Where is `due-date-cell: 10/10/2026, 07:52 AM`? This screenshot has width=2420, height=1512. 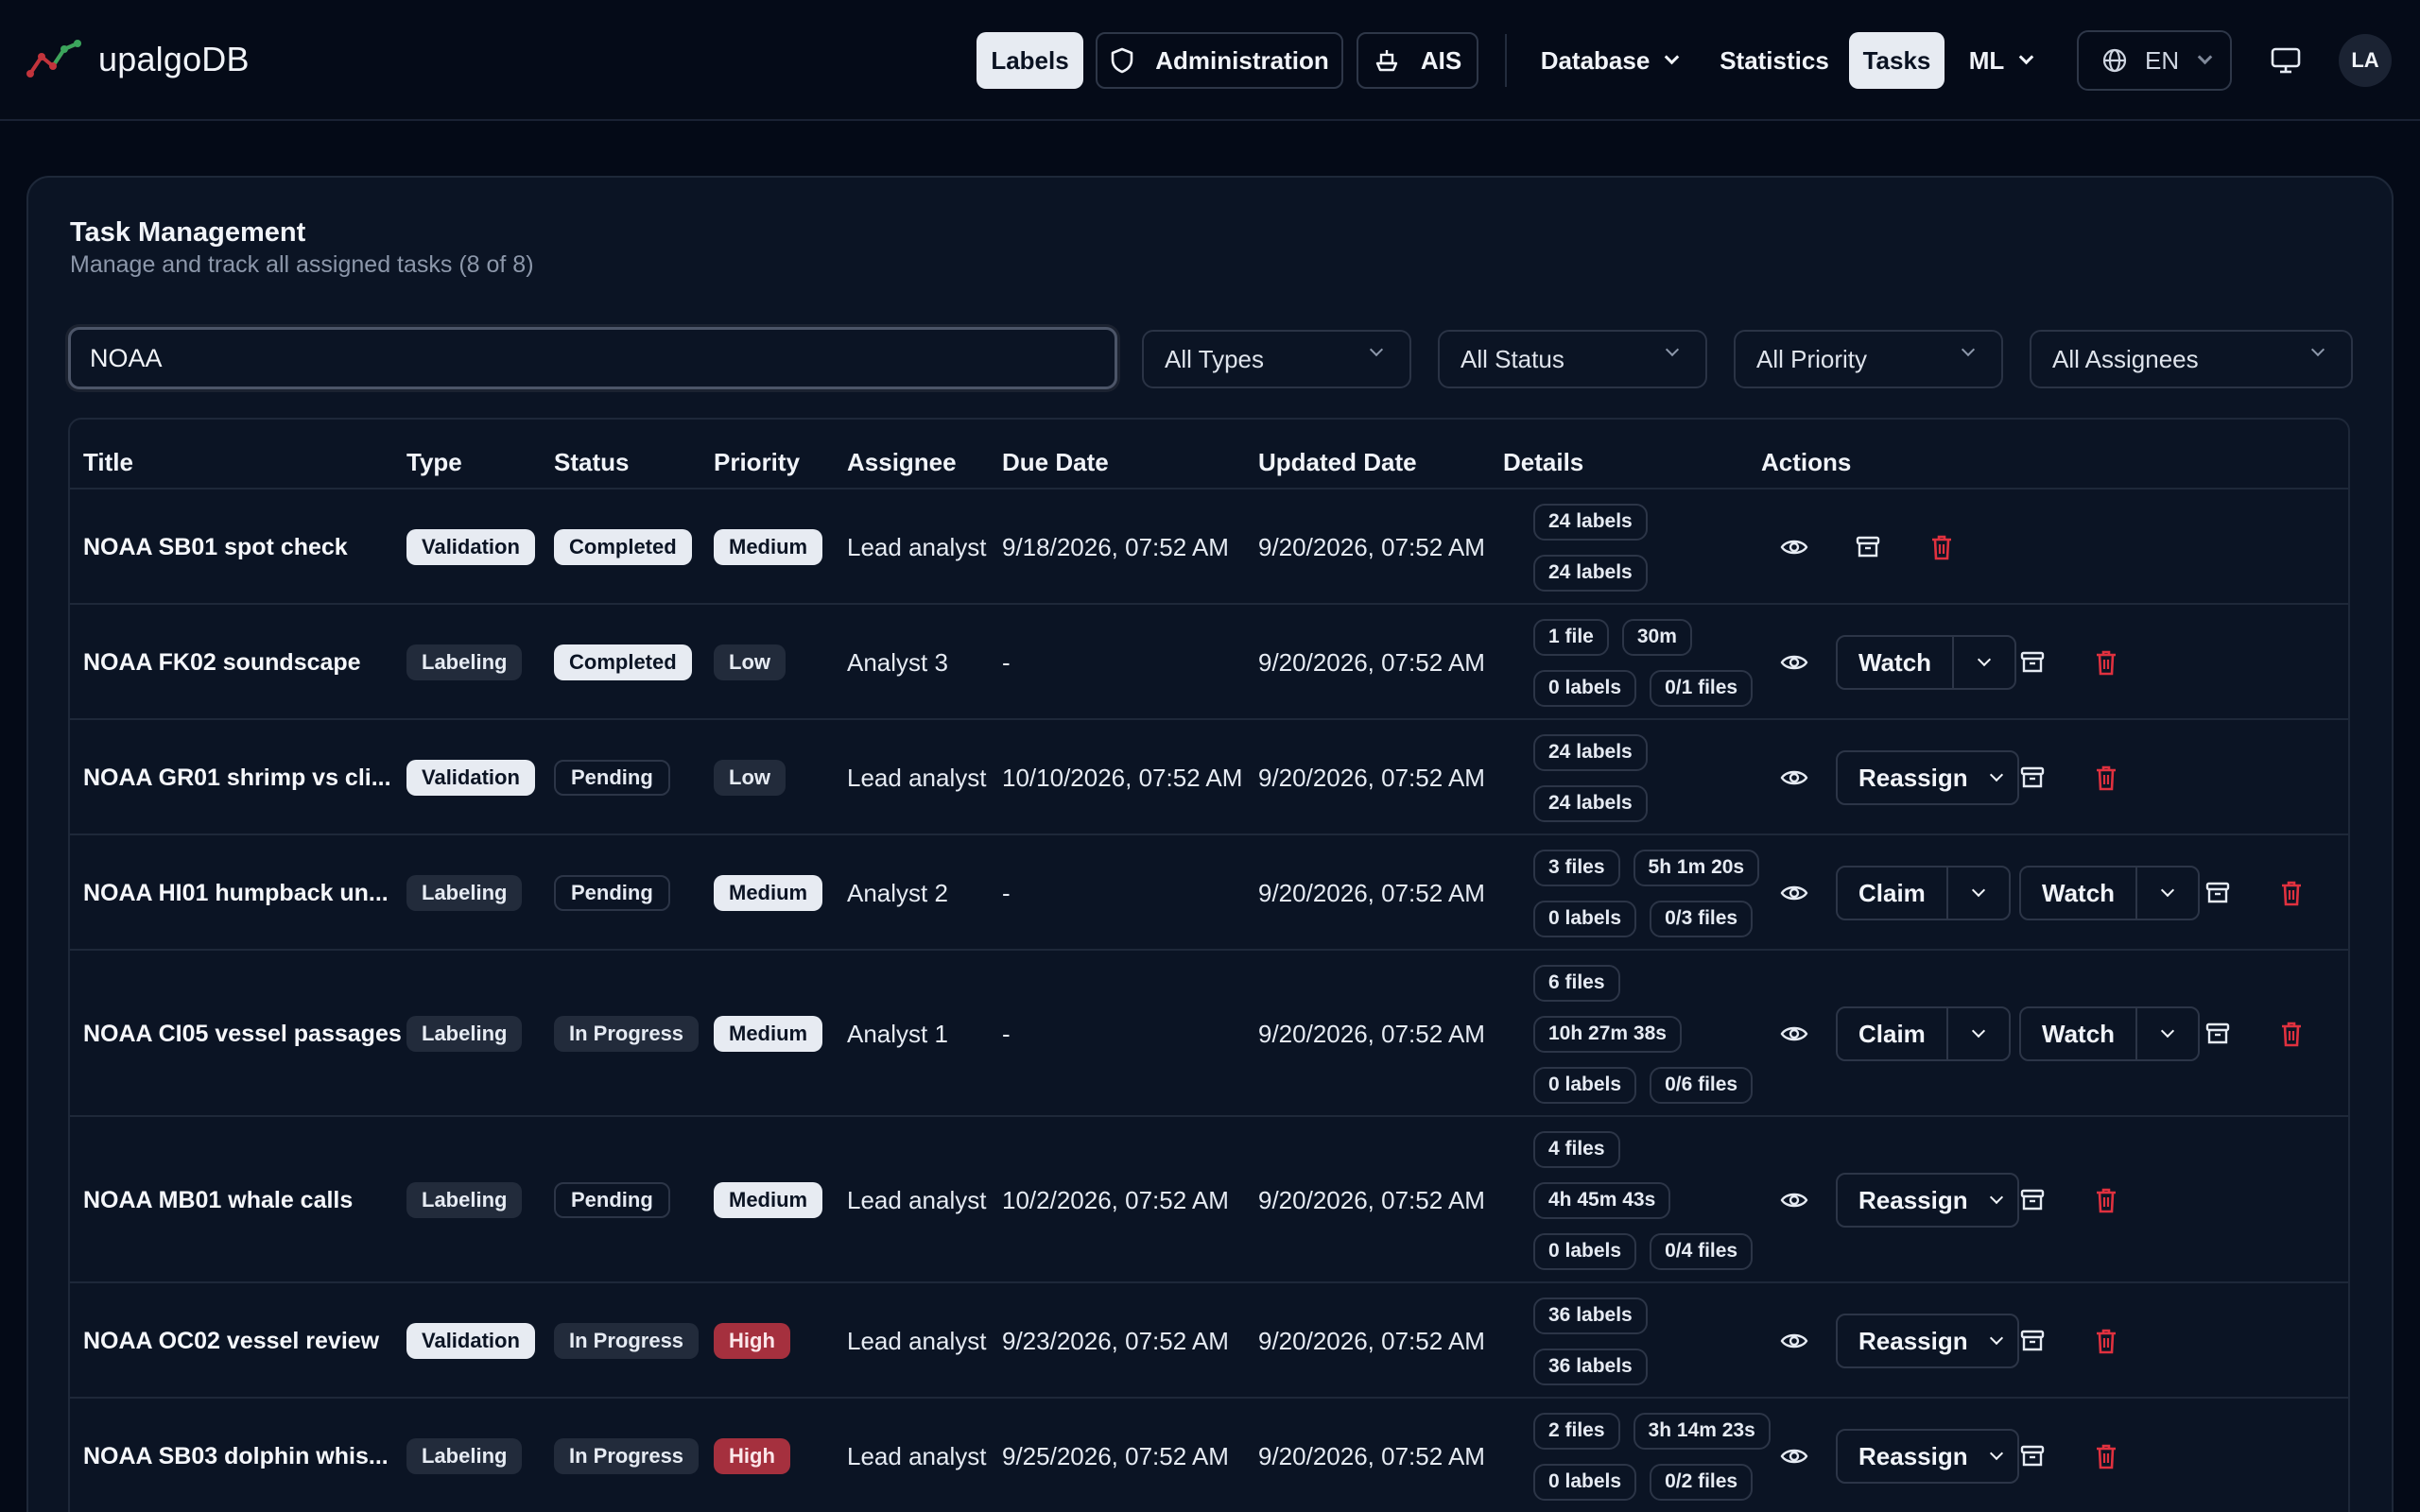
due-date-cell: 10/10/2026, 07:52 AM is located at coordinates (1122, 777).